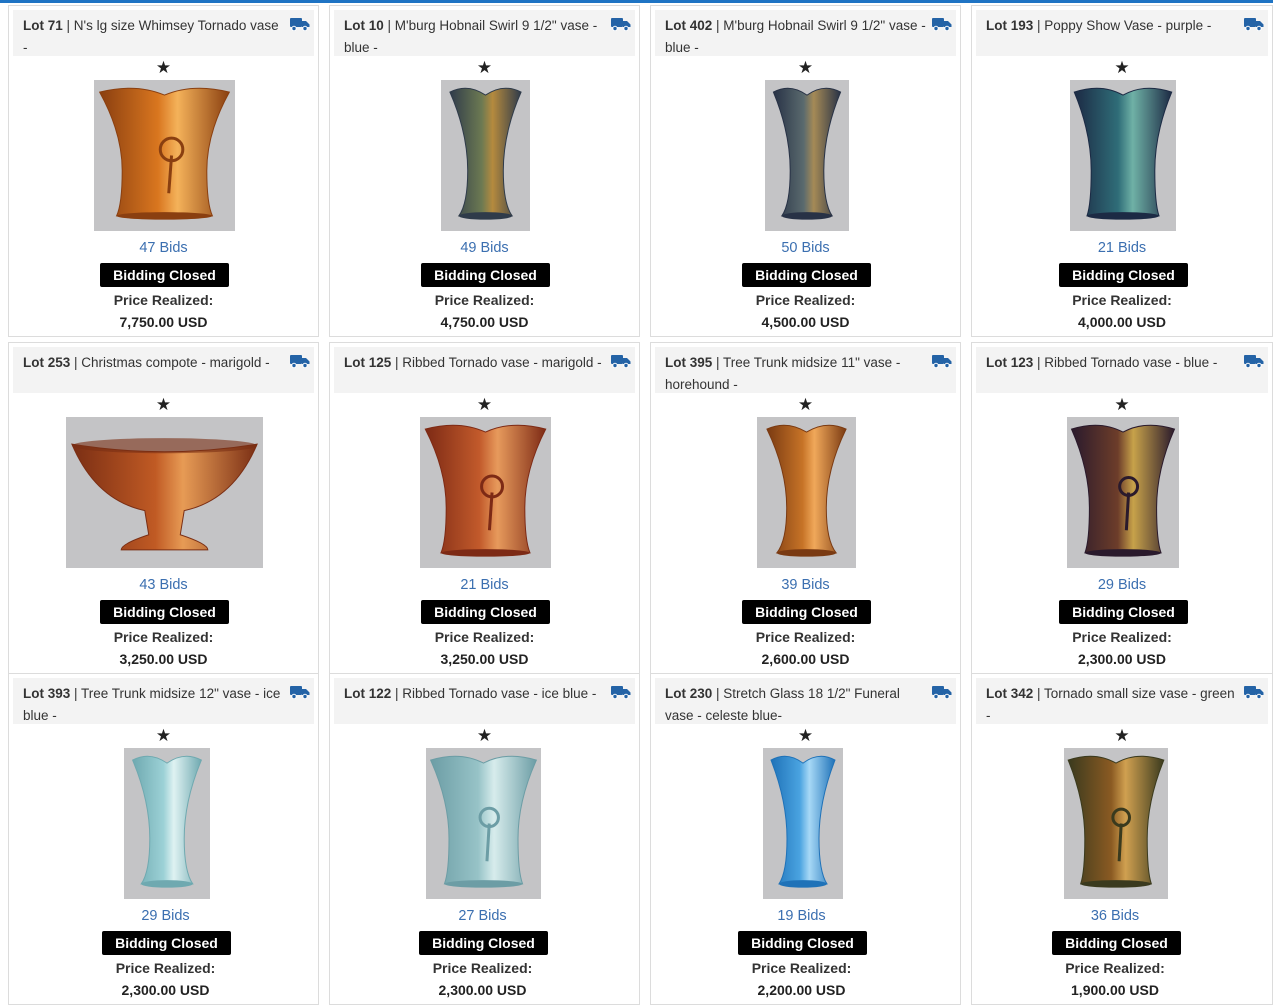  What do you see at coordinates (163, 585) in the screenshot?
I see `bid-count-link: 43 Bids` at bounding box center [163, 585].